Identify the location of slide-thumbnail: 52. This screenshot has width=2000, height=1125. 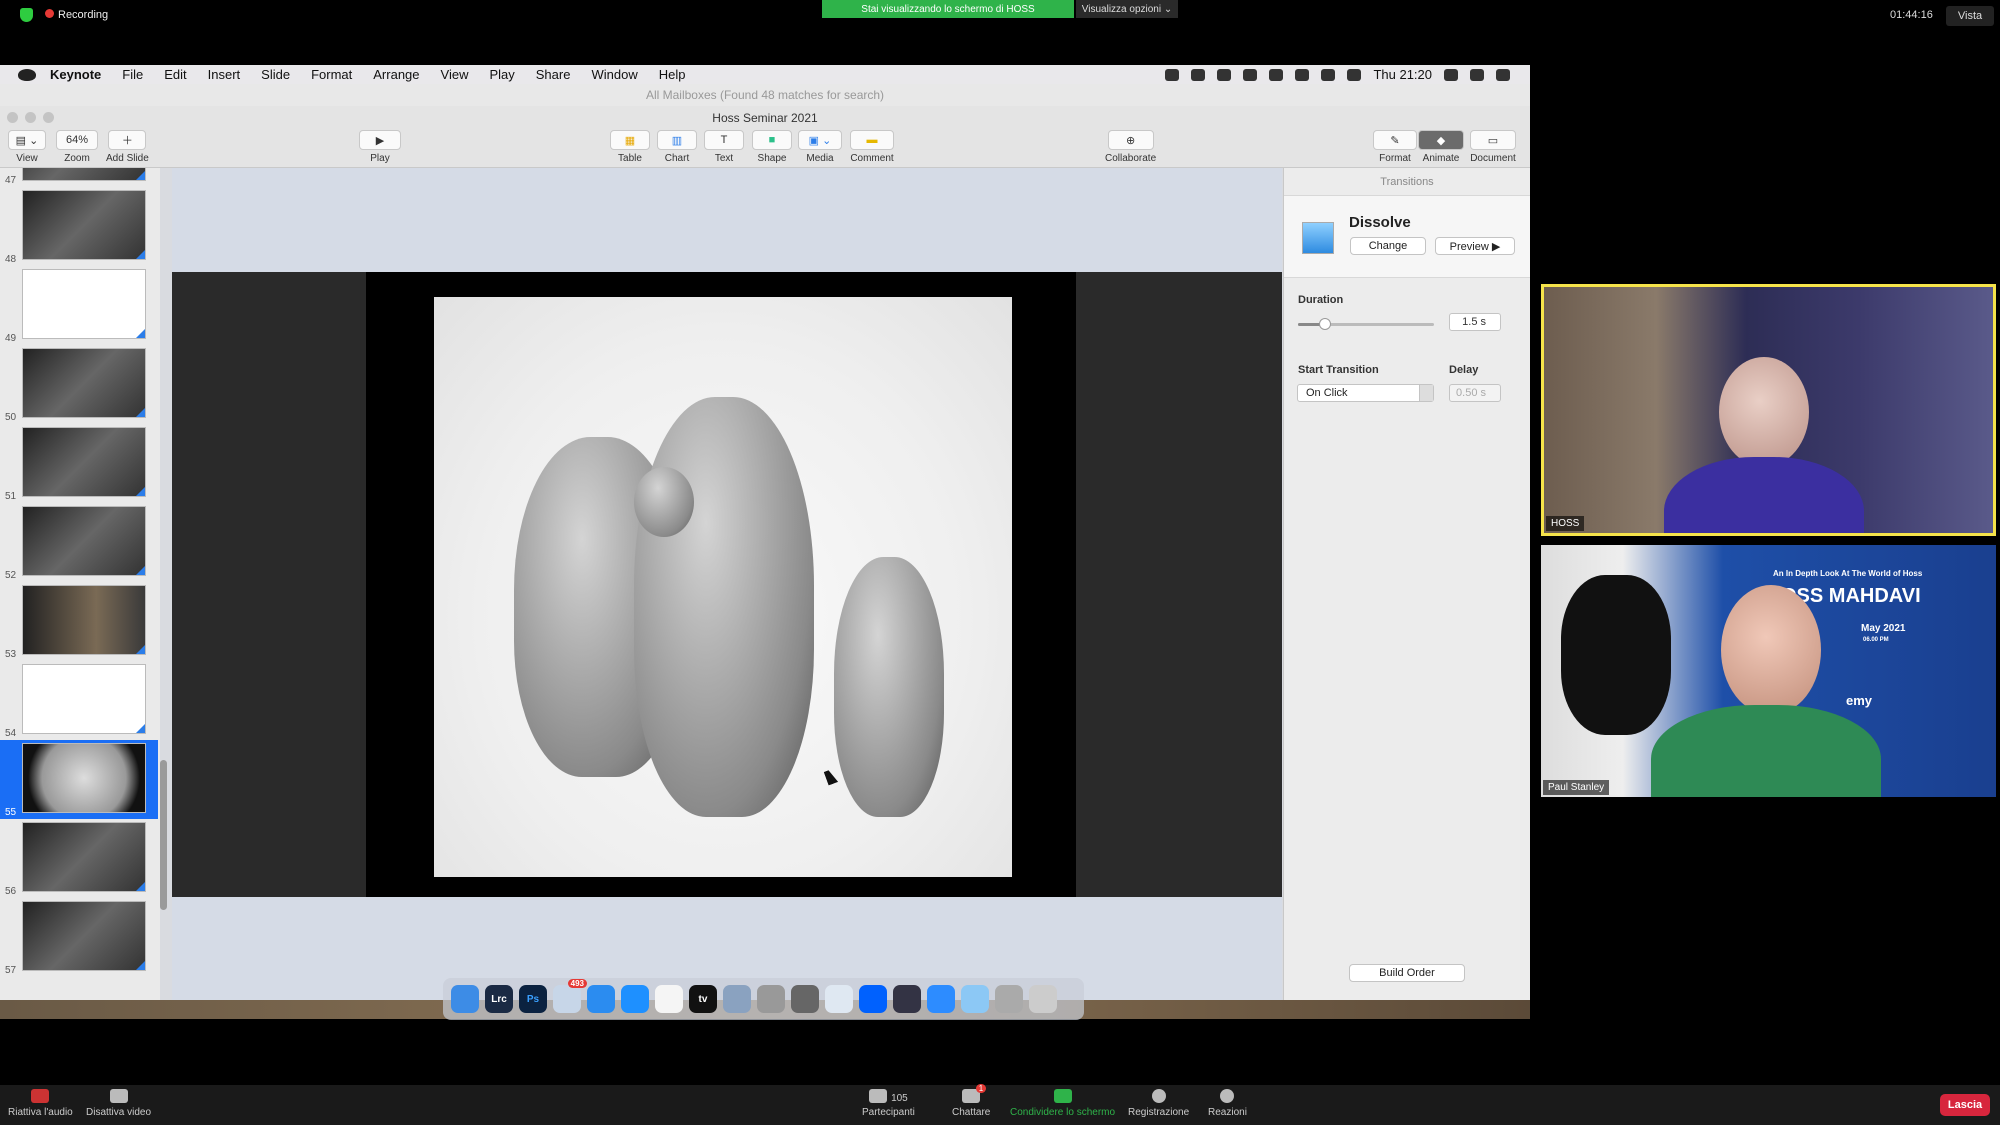
(79, 542).